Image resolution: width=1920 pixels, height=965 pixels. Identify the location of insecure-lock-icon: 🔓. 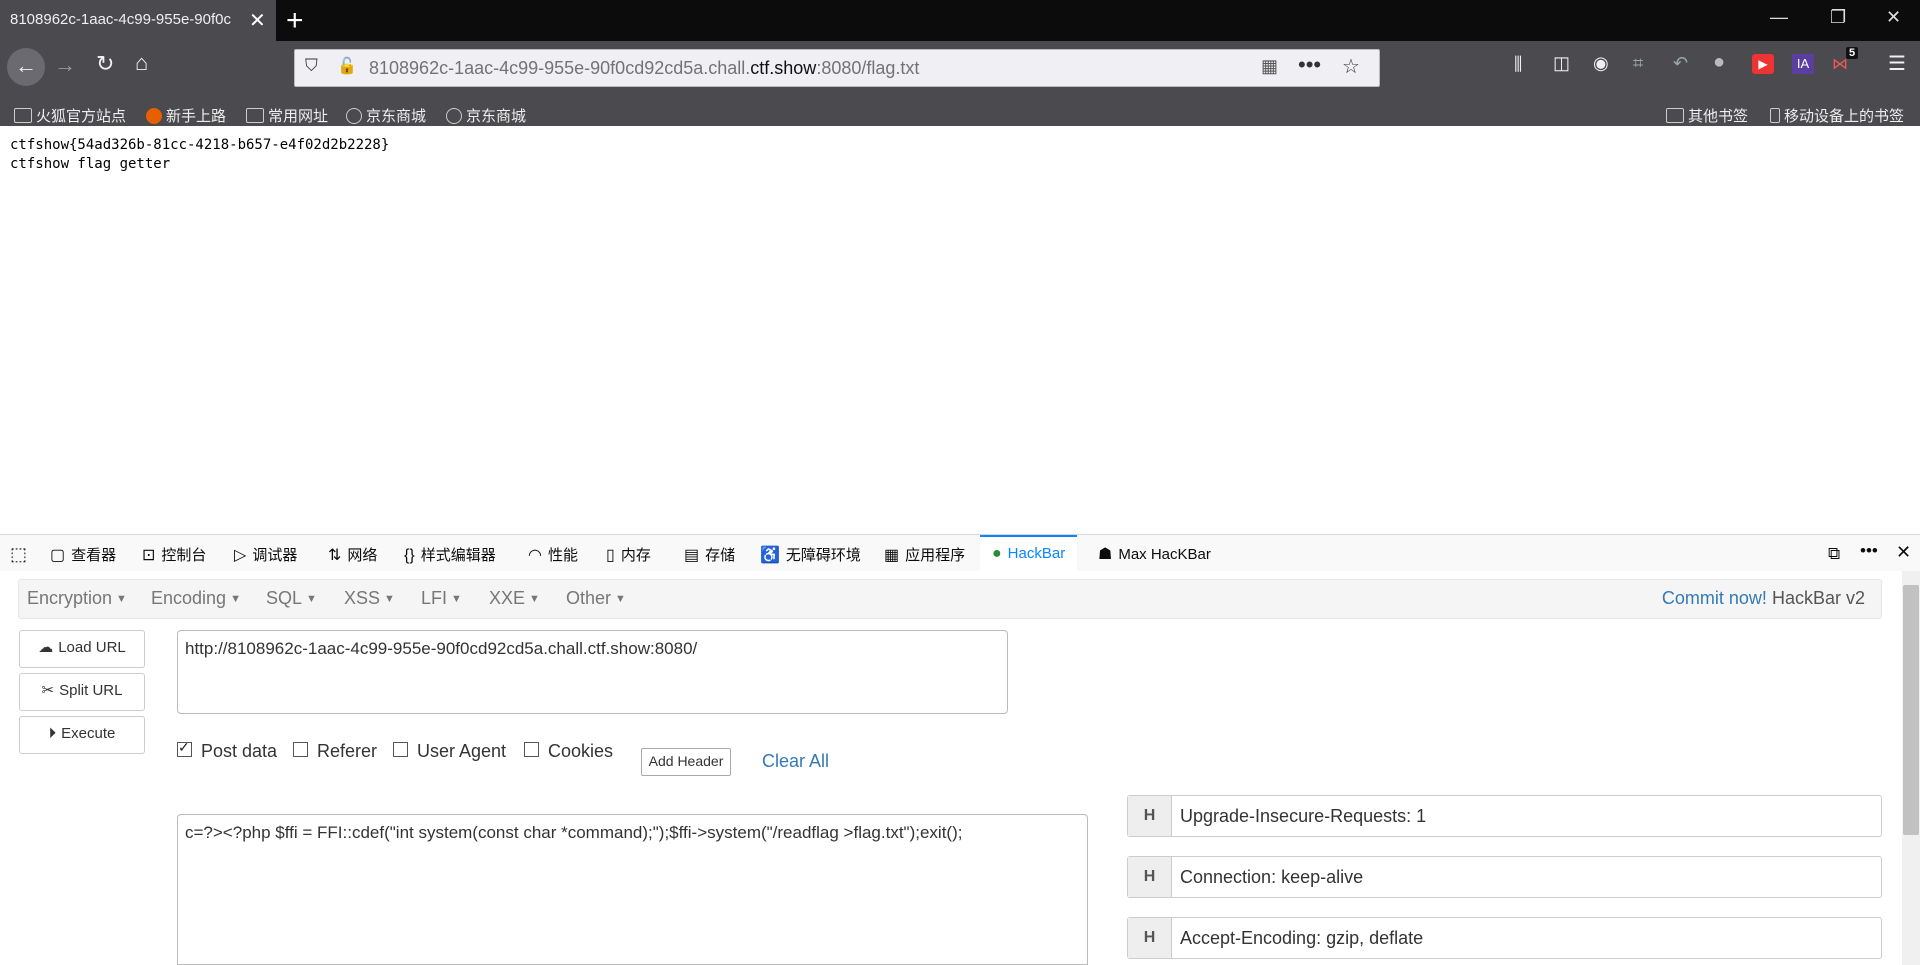
(347, 66).